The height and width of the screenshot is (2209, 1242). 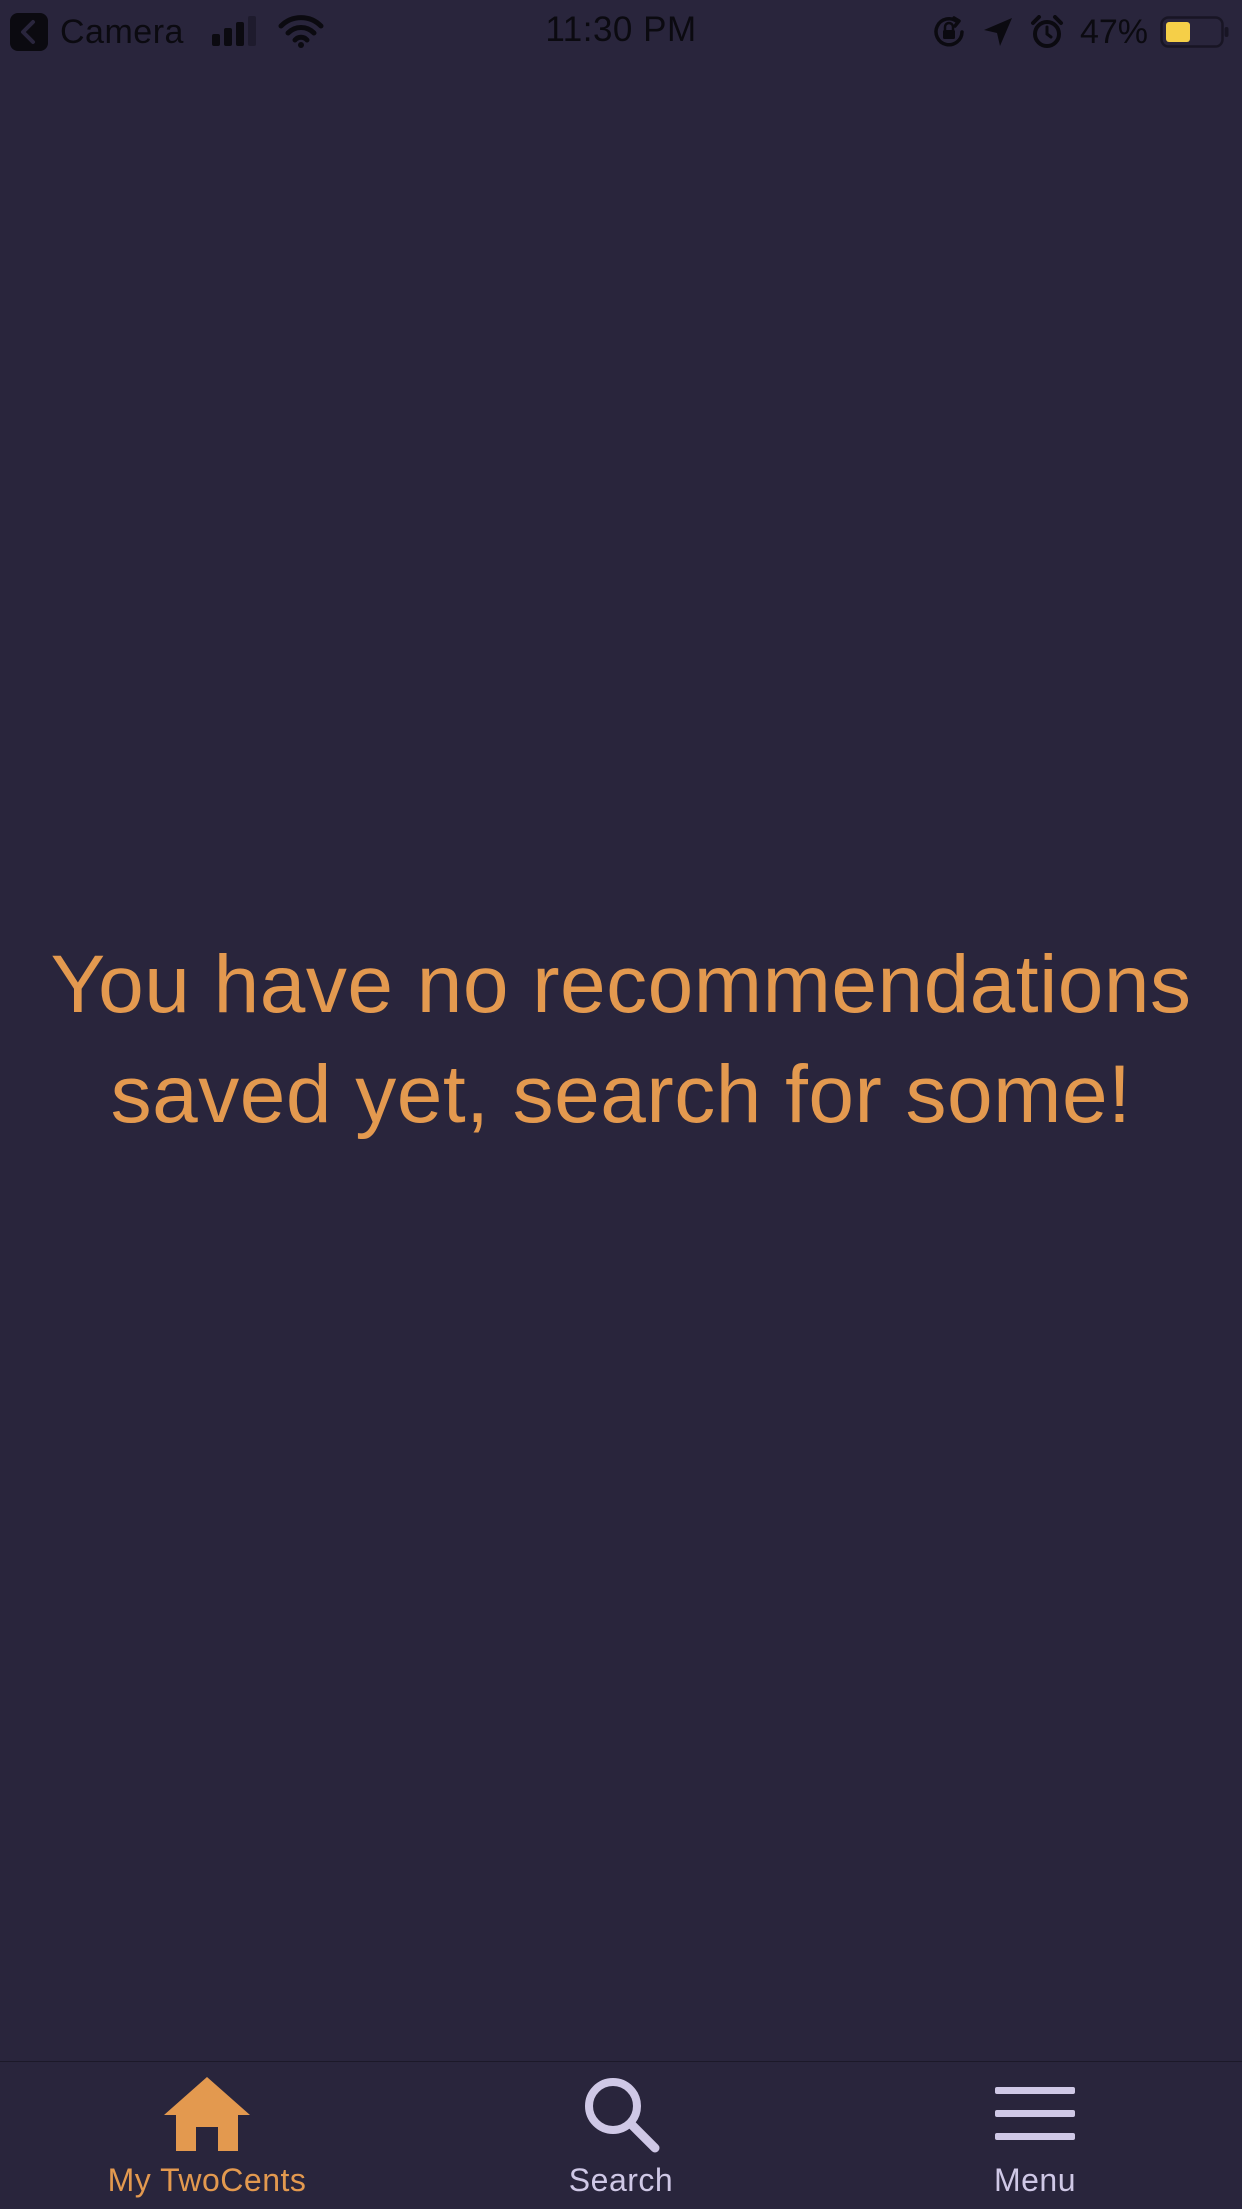 What do you see at coordinates (1194, 32) in the screenshot?
I see `battery-icon` at bounding box center [1194, 32].